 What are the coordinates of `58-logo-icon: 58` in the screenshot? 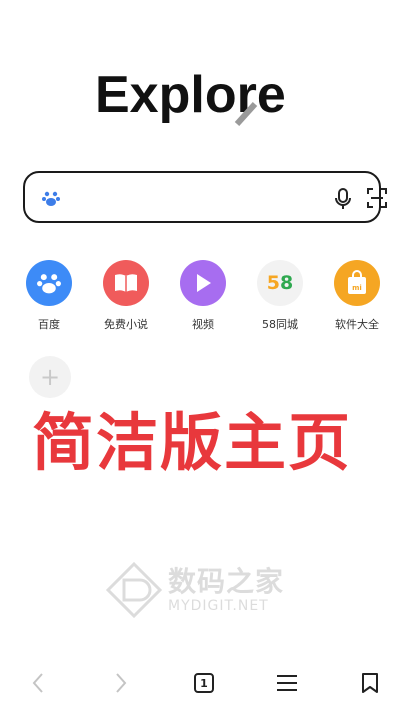 It's located at (280, 283).